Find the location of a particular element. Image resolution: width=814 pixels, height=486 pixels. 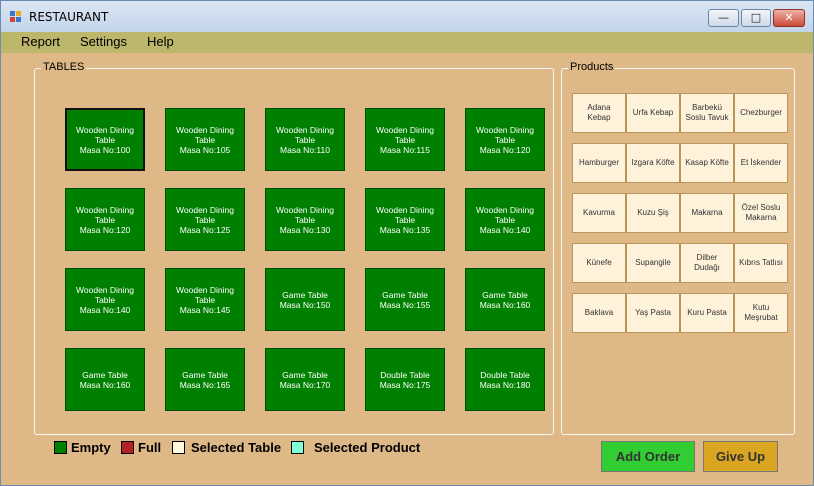

table-button: Game Table Masa No:170 is located at coordinates (305, 379).